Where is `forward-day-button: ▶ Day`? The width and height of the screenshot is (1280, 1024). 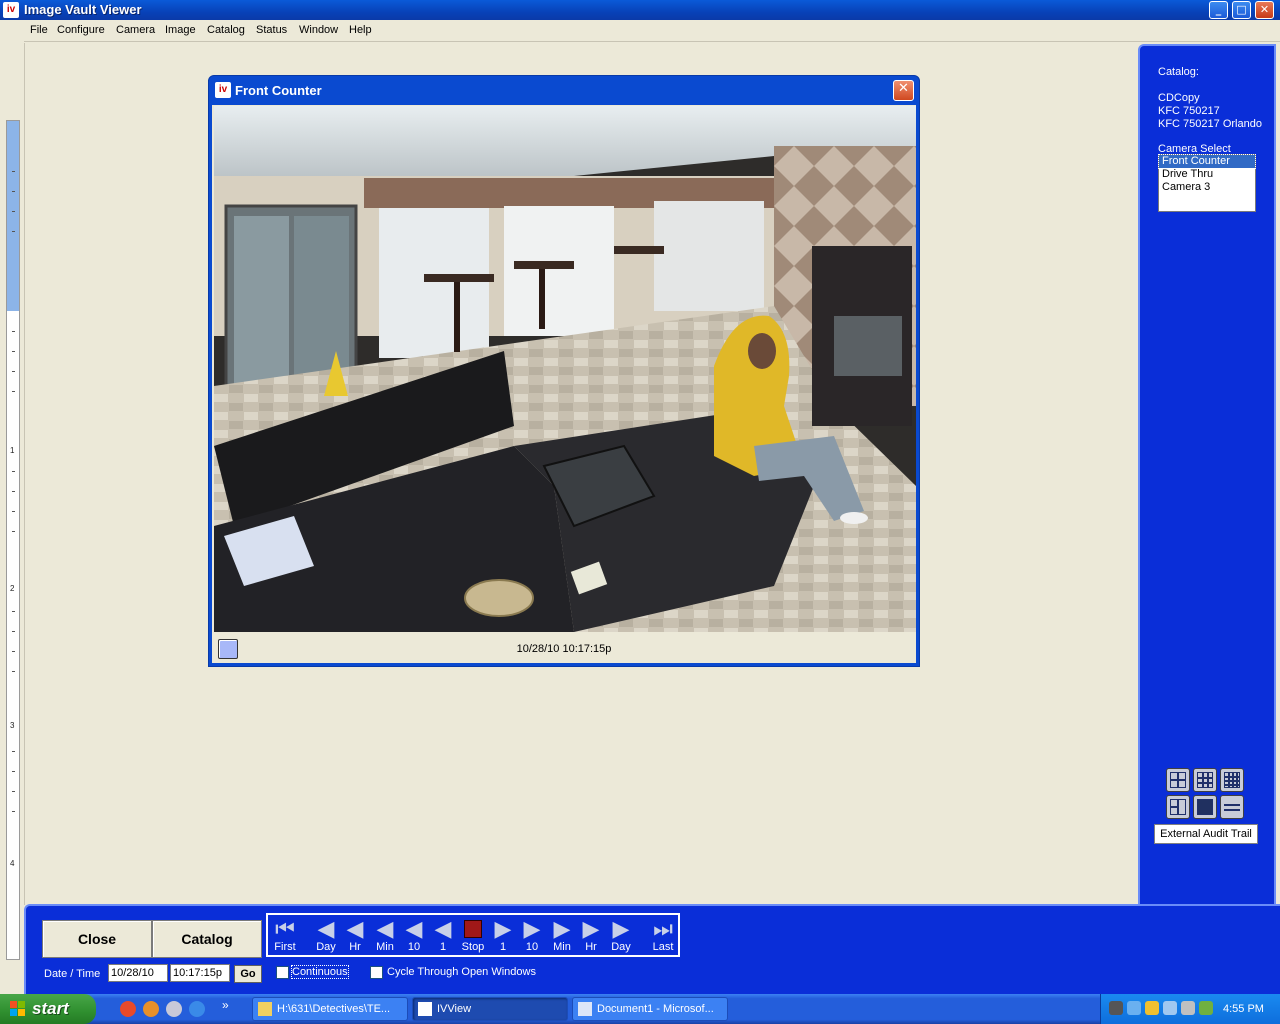 forward-day-button: ▶ Day is located at coordinates (621, 936).